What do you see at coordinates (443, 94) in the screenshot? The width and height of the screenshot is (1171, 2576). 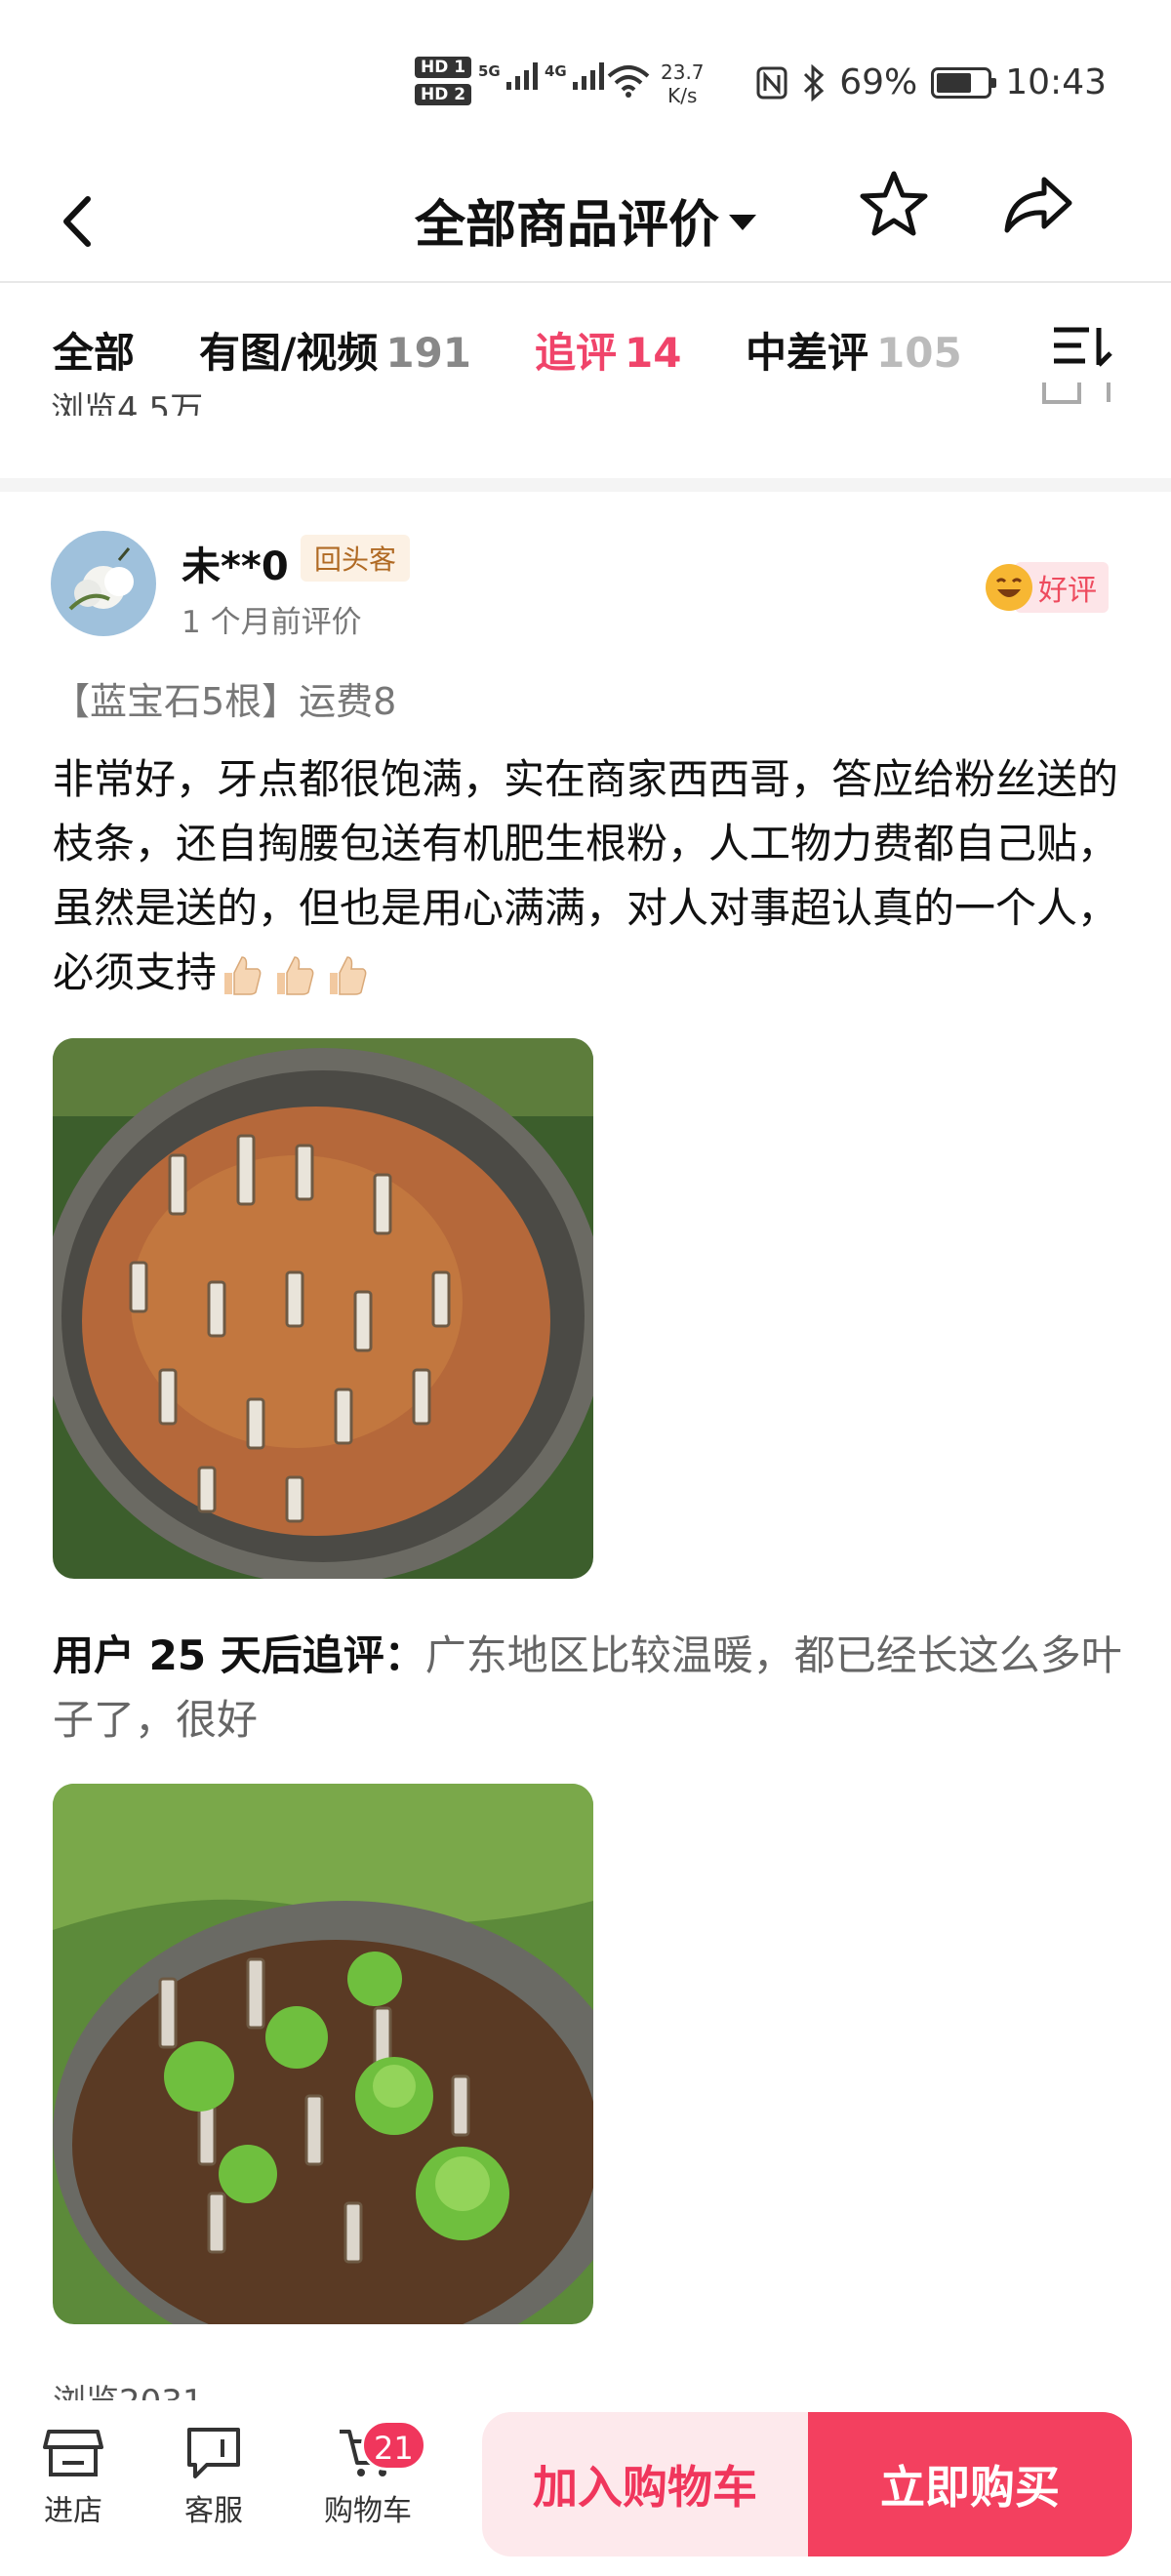 I see `hd2-icon: HD 2` at bounding box center [443, 94].